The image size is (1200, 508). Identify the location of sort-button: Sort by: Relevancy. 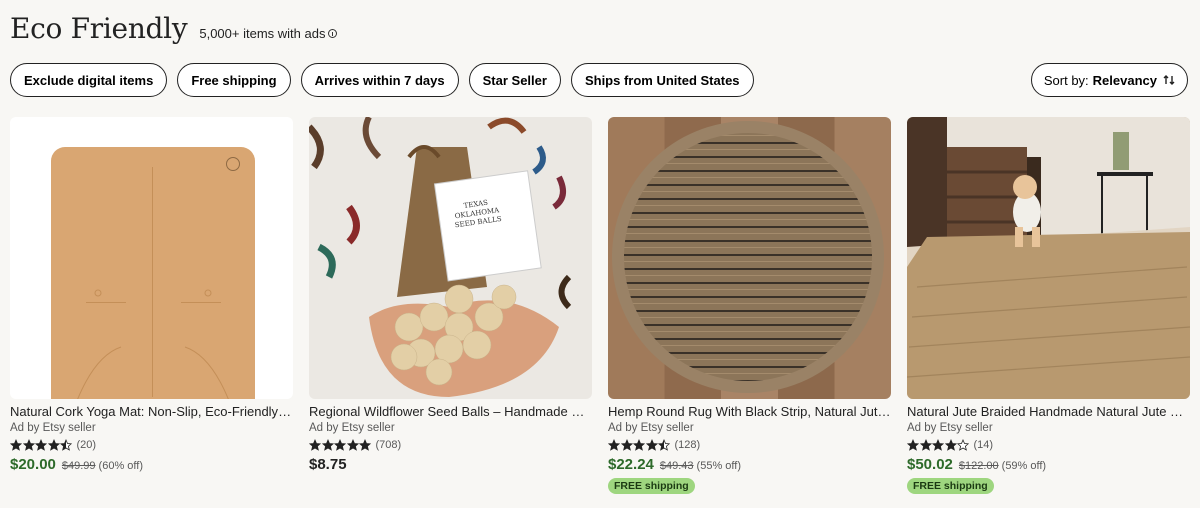
(1109, 80).